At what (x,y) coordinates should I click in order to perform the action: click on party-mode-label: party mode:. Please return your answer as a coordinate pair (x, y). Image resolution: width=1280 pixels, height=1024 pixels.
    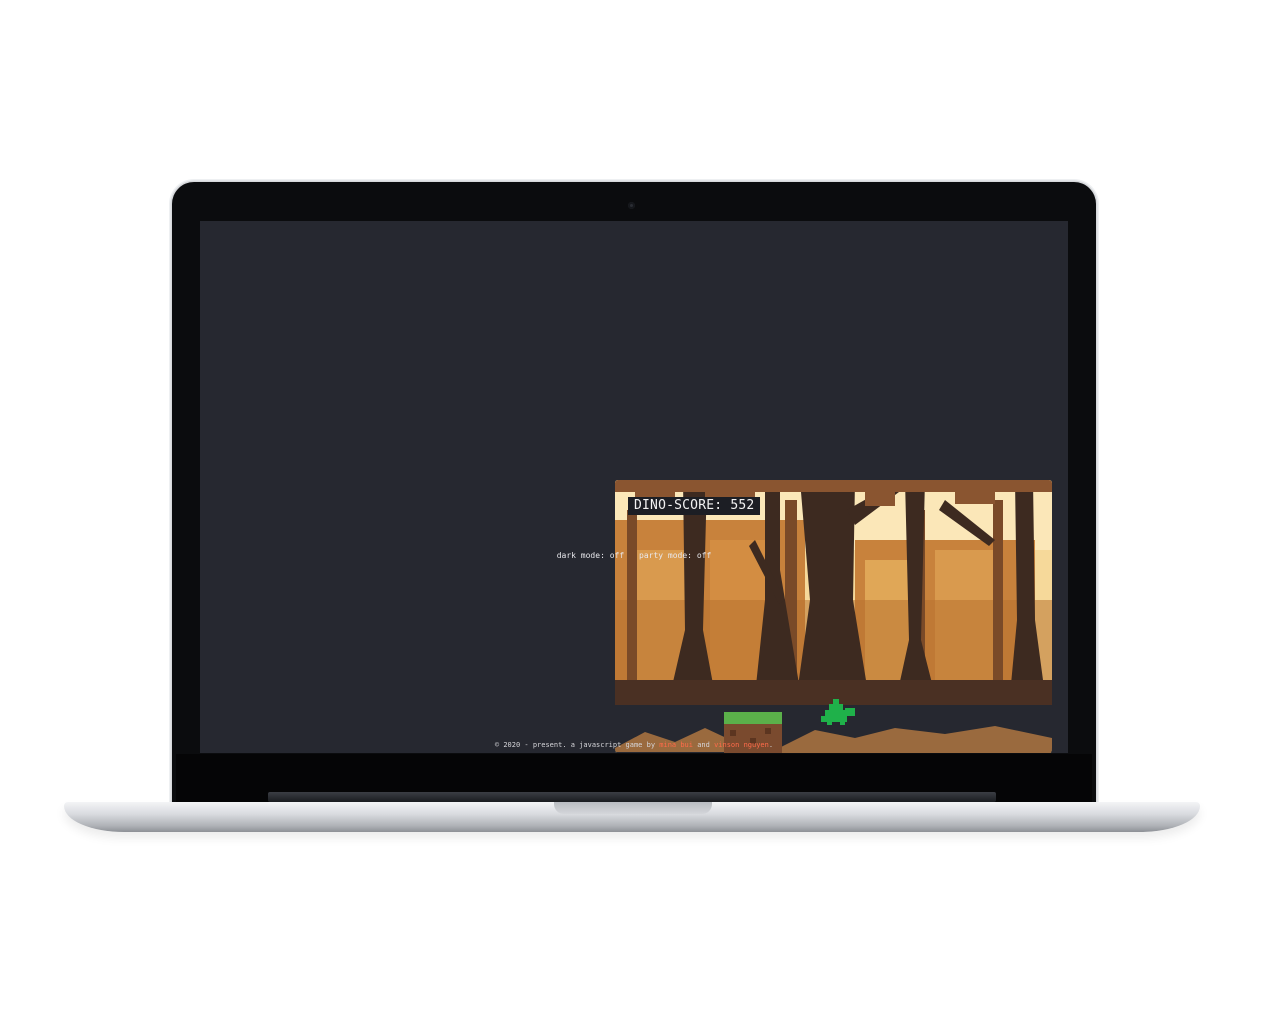
    Looking at the image, I should click on (665, 555).